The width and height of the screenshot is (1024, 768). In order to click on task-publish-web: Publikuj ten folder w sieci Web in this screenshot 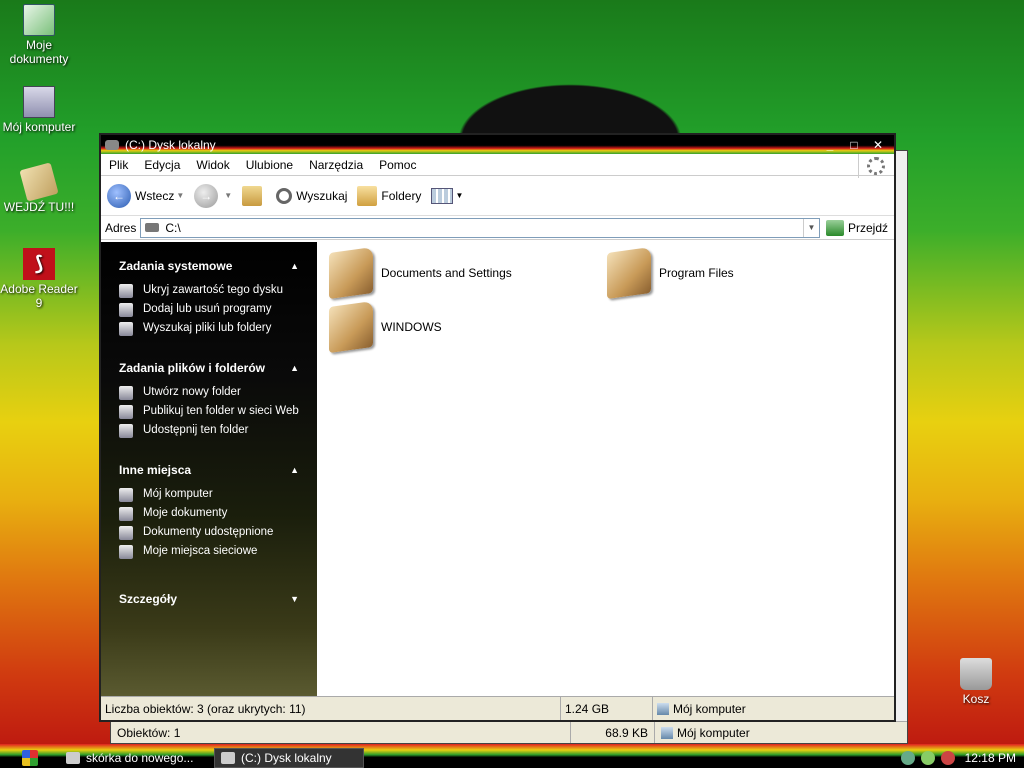, I will do `click(209, 412)`.